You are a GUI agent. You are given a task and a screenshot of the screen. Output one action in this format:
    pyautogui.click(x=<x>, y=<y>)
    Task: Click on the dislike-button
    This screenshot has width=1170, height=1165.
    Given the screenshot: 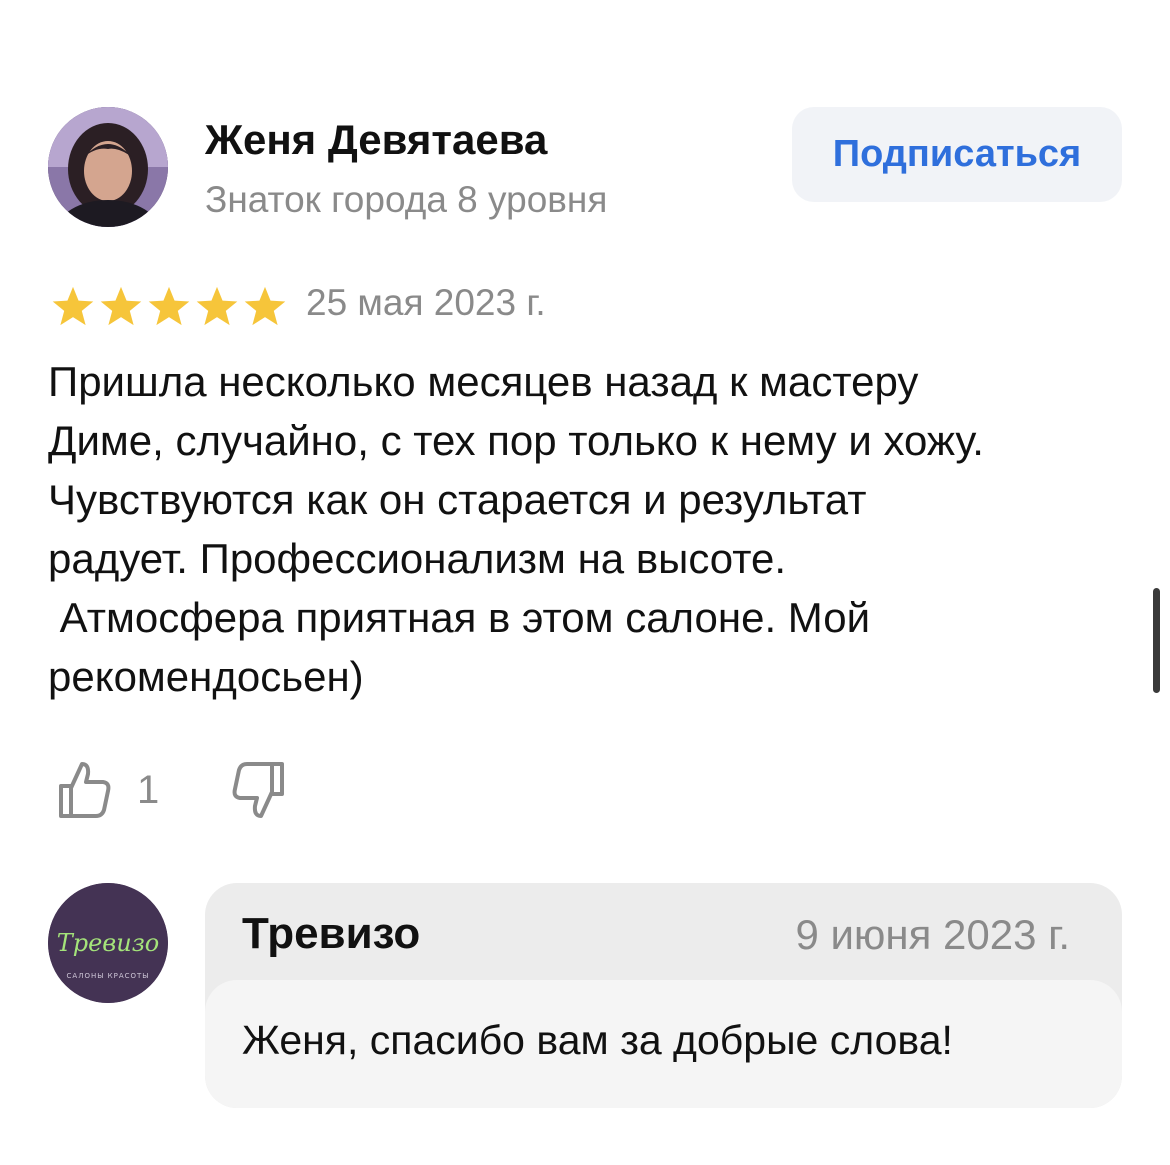 What is the action you would take?
    pyautogui.click(x=258, y=791)
    